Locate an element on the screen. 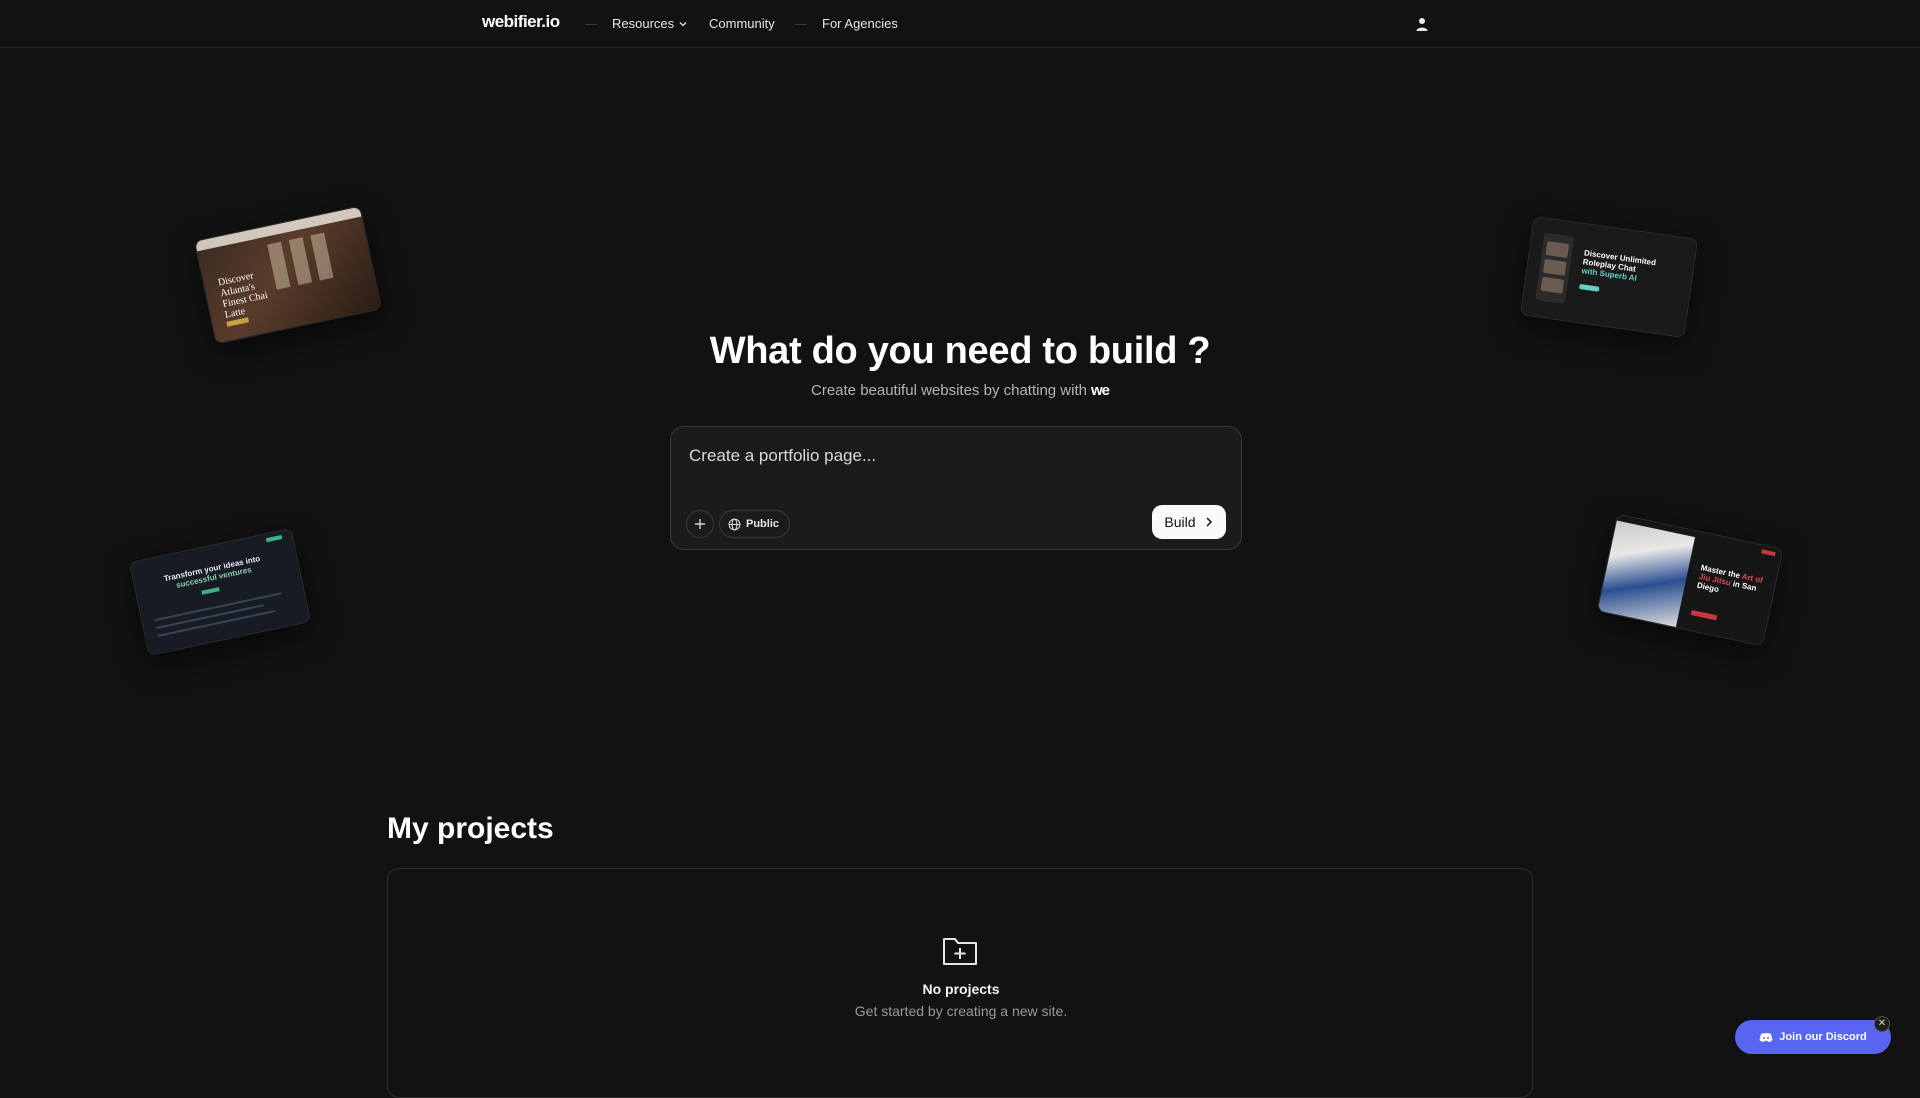 This screenshot has height=1098, width=1920. folder-plus-icon is located at coordinates (960, 950).